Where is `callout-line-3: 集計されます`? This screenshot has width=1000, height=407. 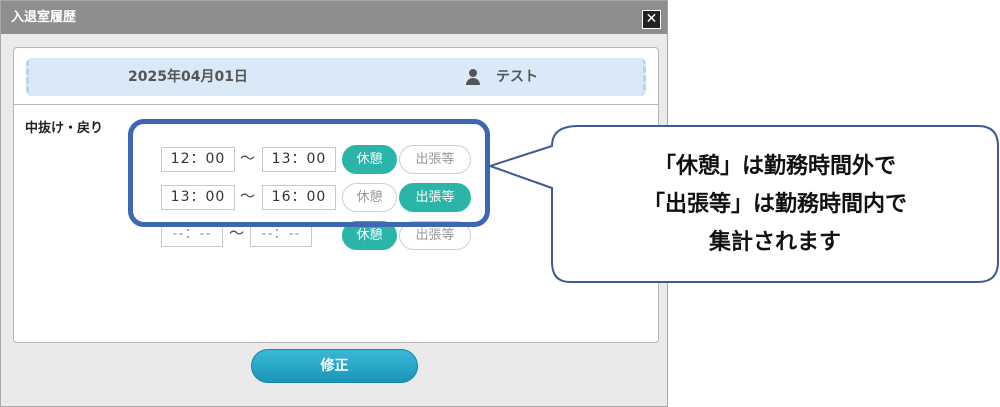 callout-line-3: 集計されます is located at coordinates (774, 242).